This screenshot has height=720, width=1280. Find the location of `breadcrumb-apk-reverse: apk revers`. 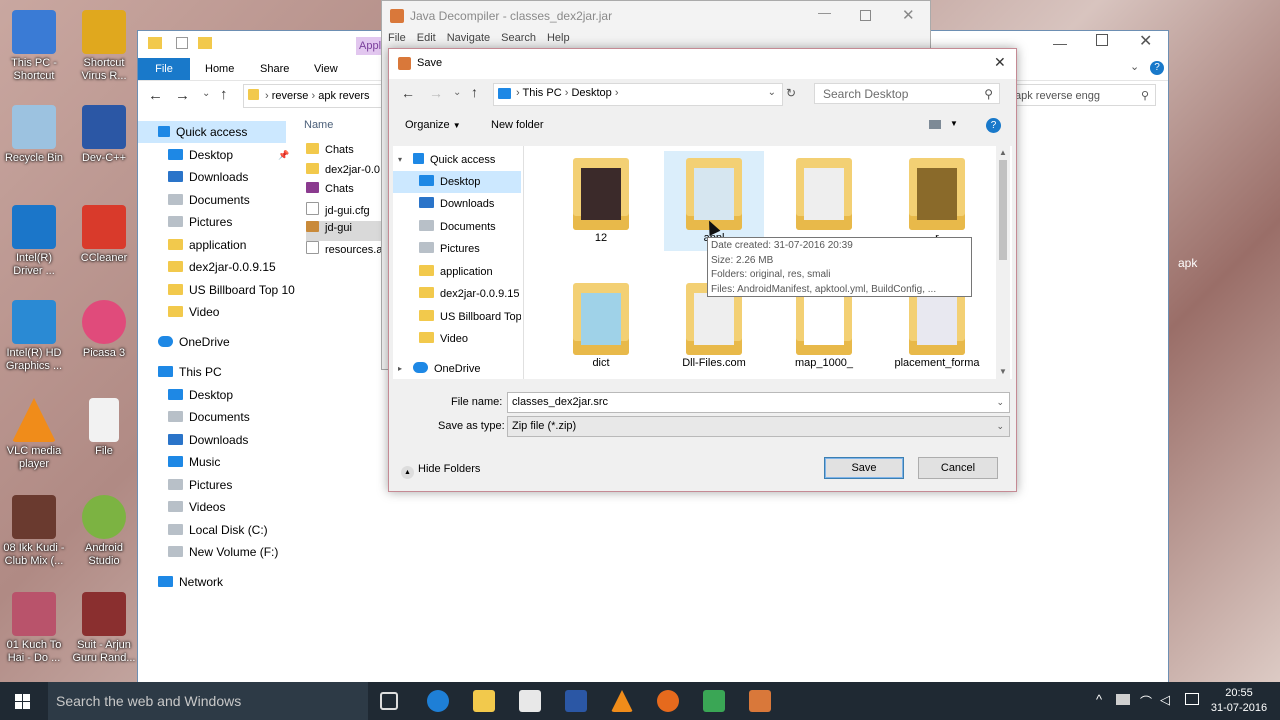

breadcrumb-apk-reverse: apk revers is located at coordinates (343, 96).